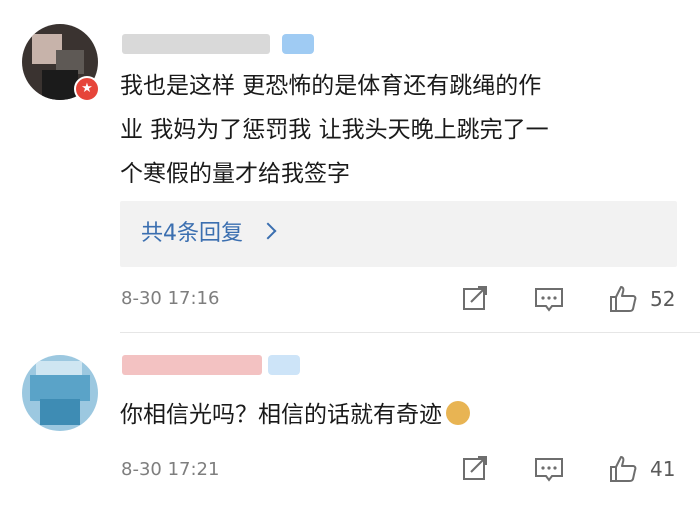  What do you see at coordinates (87, 89) in the screenshot?
I see `star-badge-icon: ★` at bounding box center [87, 89].